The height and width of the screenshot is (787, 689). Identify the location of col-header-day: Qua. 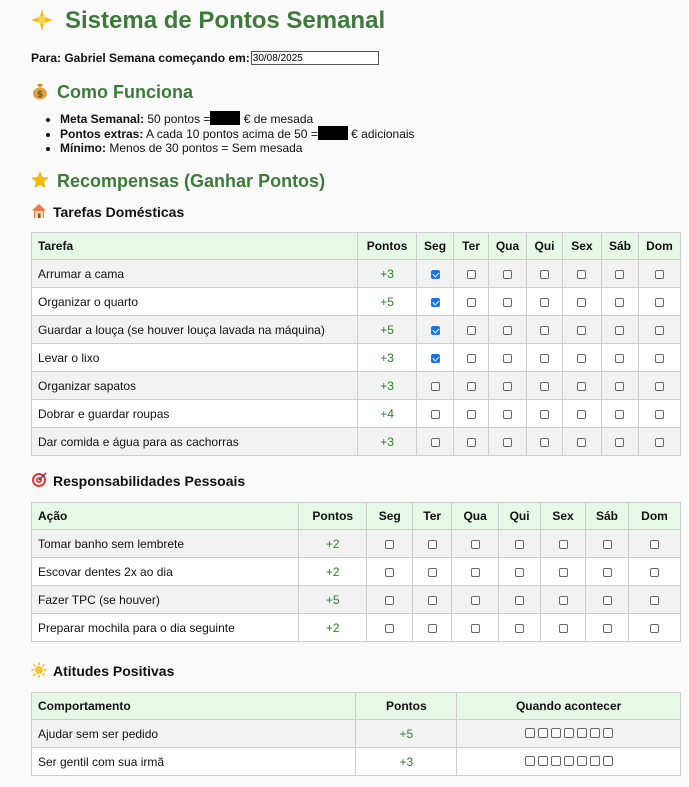
(475, 516).